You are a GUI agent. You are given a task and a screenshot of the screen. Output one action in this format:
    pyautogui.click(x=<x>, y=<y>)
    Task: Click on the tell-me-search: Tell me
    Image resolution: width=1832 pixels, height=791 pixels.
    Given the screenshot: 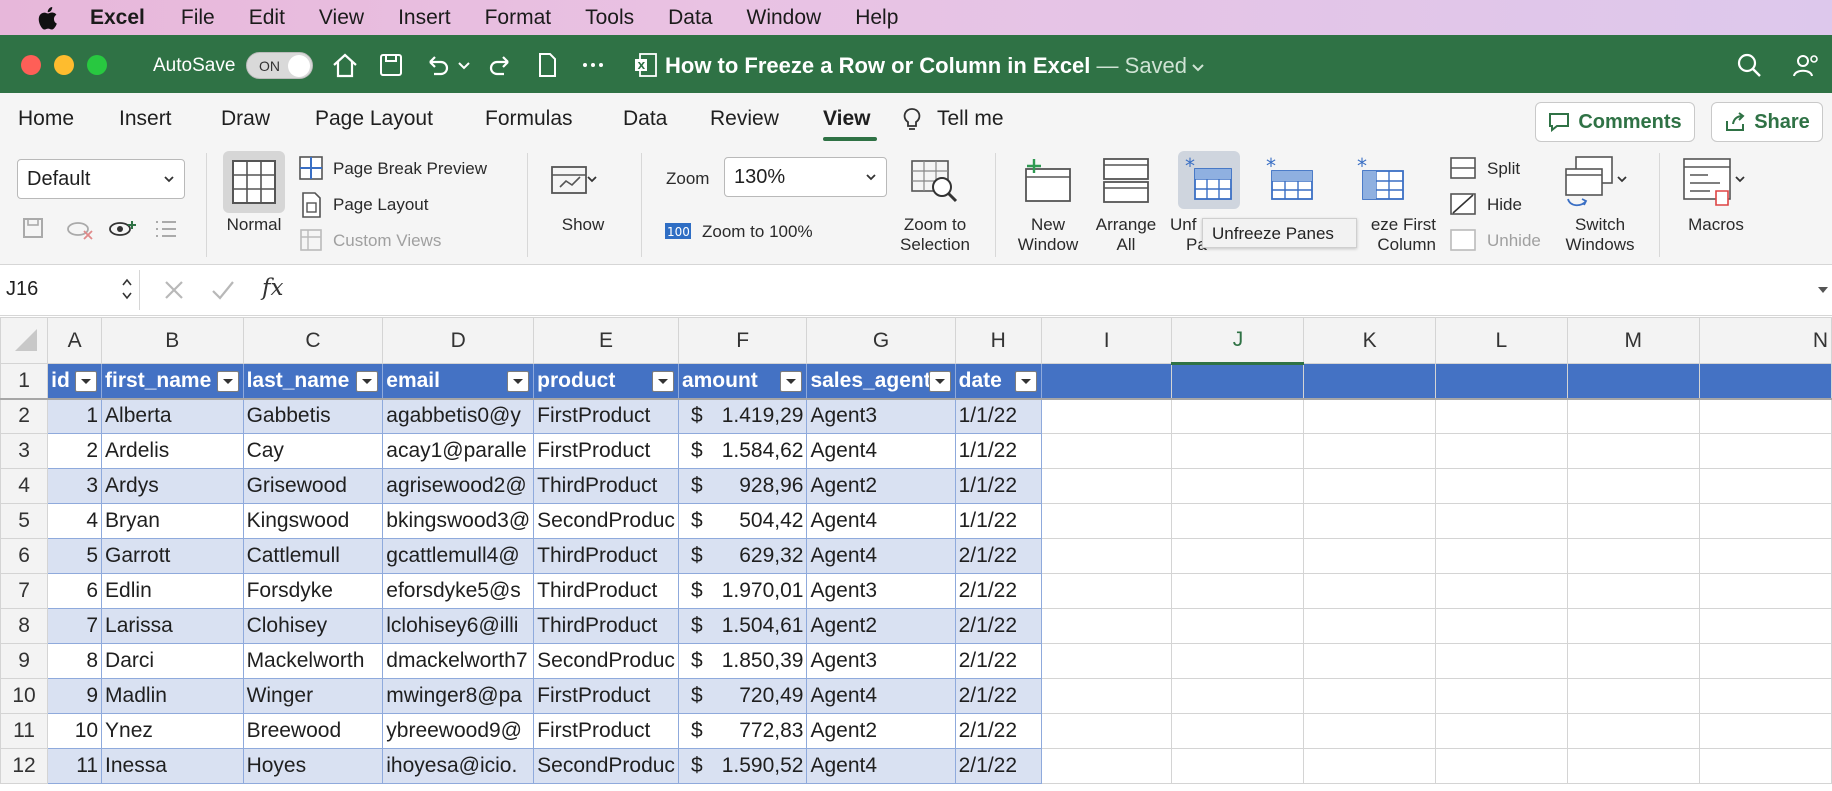 What is the action you would take?
    pyautogui.click(x=970, y=119)
    